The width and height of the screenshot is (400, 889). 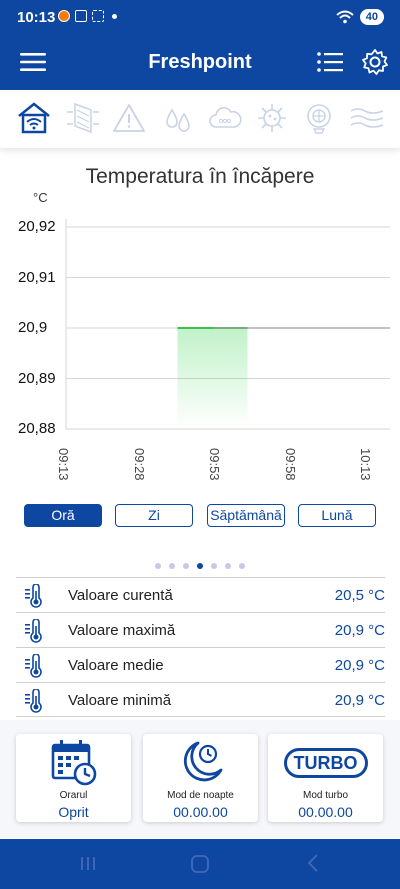 What do you see at coordinates (200, 629) in the screenshot?
I see `stat-row: Valoare maximă 20,9 °C` at bounding box center [200, 629].